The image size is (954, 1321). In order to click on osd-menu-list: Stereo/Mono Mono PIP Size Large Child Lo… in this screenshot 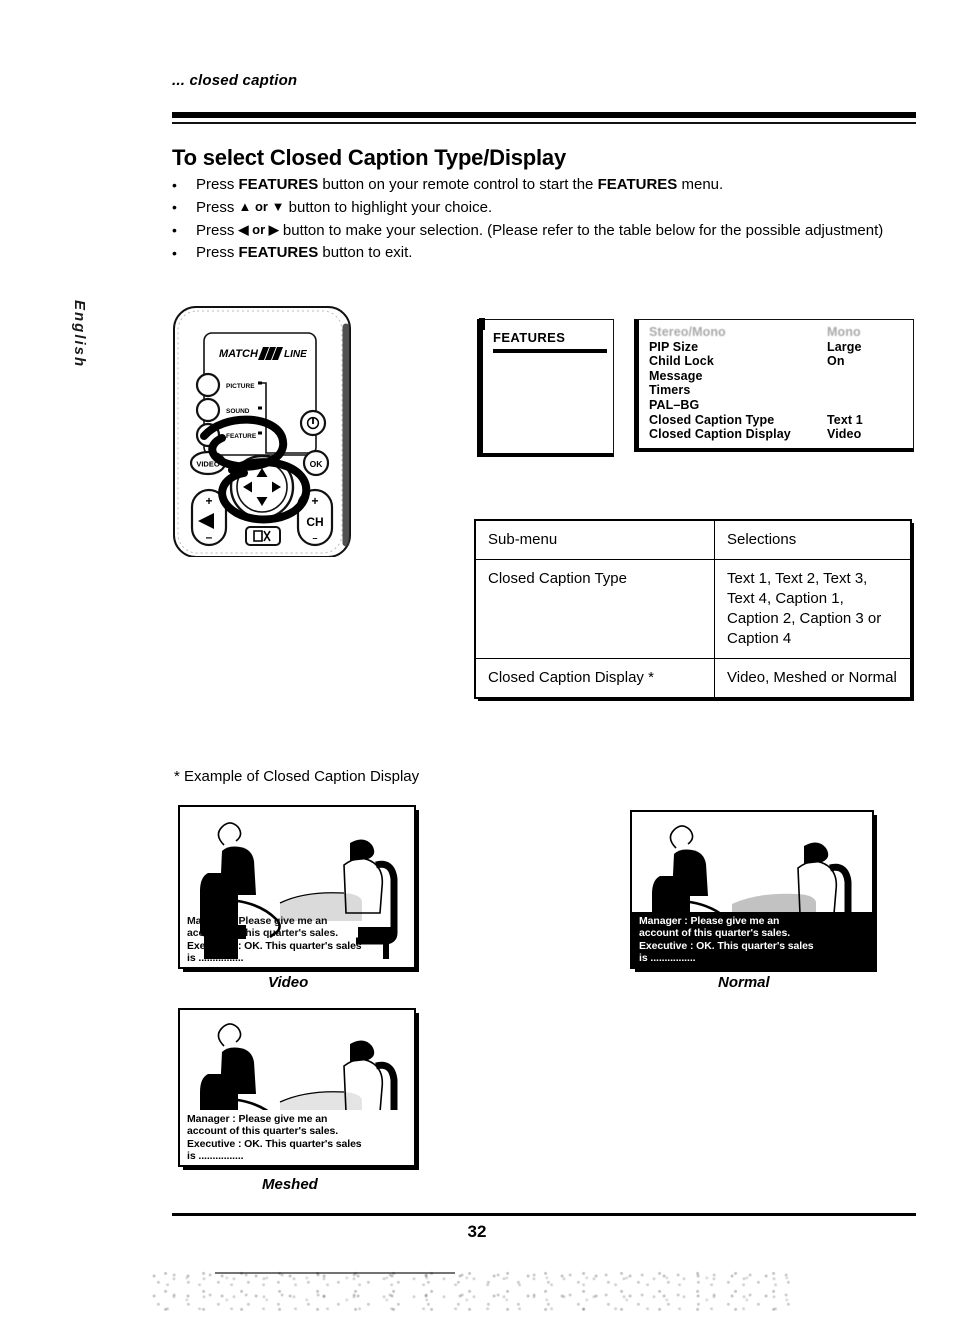, I will do `click(774, 385)`.